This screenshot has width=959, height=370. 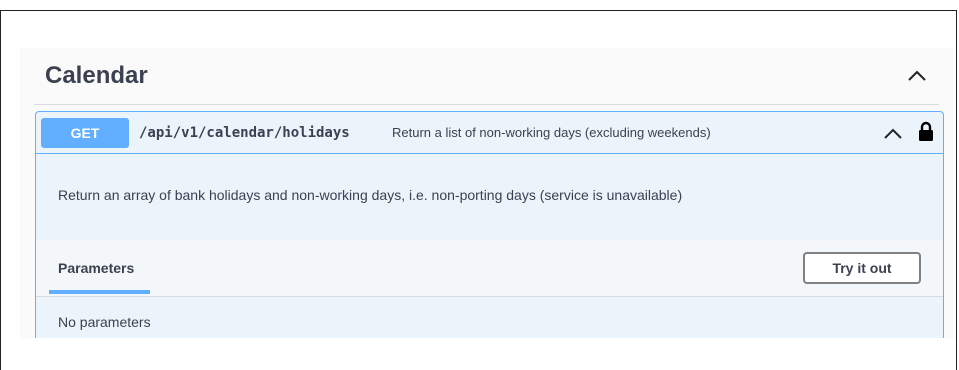 I want to click on section-title: Calendar, so click(x=96, y=76).